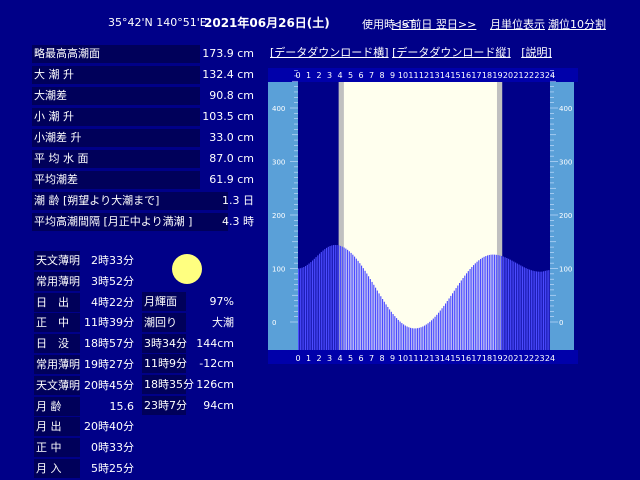 Image resolution: width=640 pixels, height=480 pixels. I want to click on prev-next-day-link: <<前日 翌日>>, so click(434, 24).